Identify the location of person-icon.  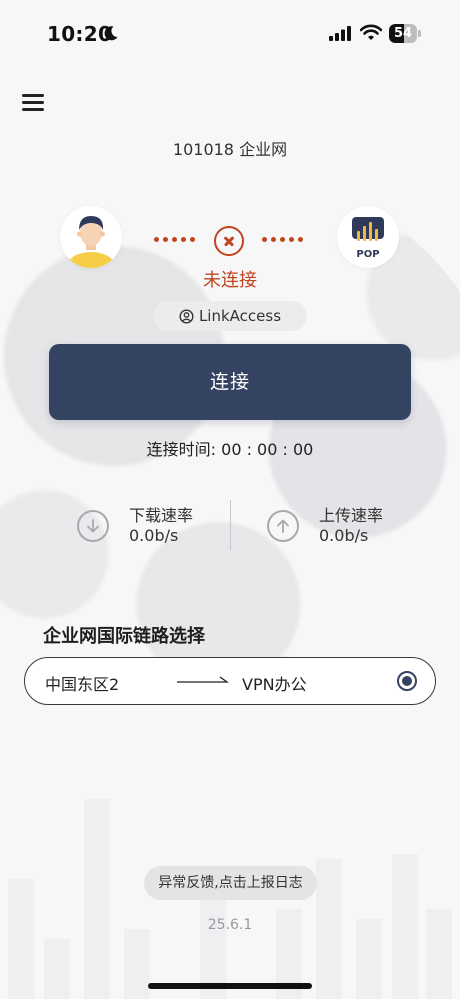
(91, 242).